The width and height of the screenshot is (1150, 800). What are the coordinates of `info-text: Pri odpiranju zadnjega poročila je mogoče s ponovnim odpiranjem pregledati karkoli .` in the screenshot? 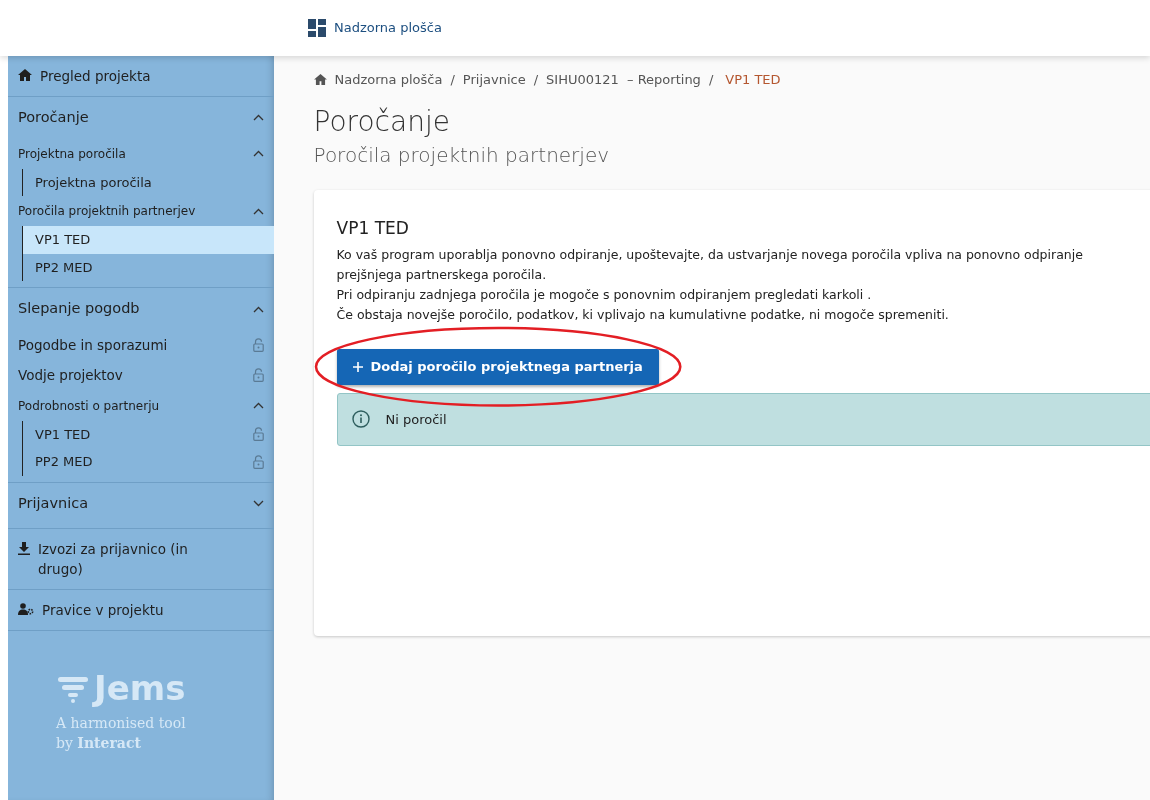 It's located at (604, 295).